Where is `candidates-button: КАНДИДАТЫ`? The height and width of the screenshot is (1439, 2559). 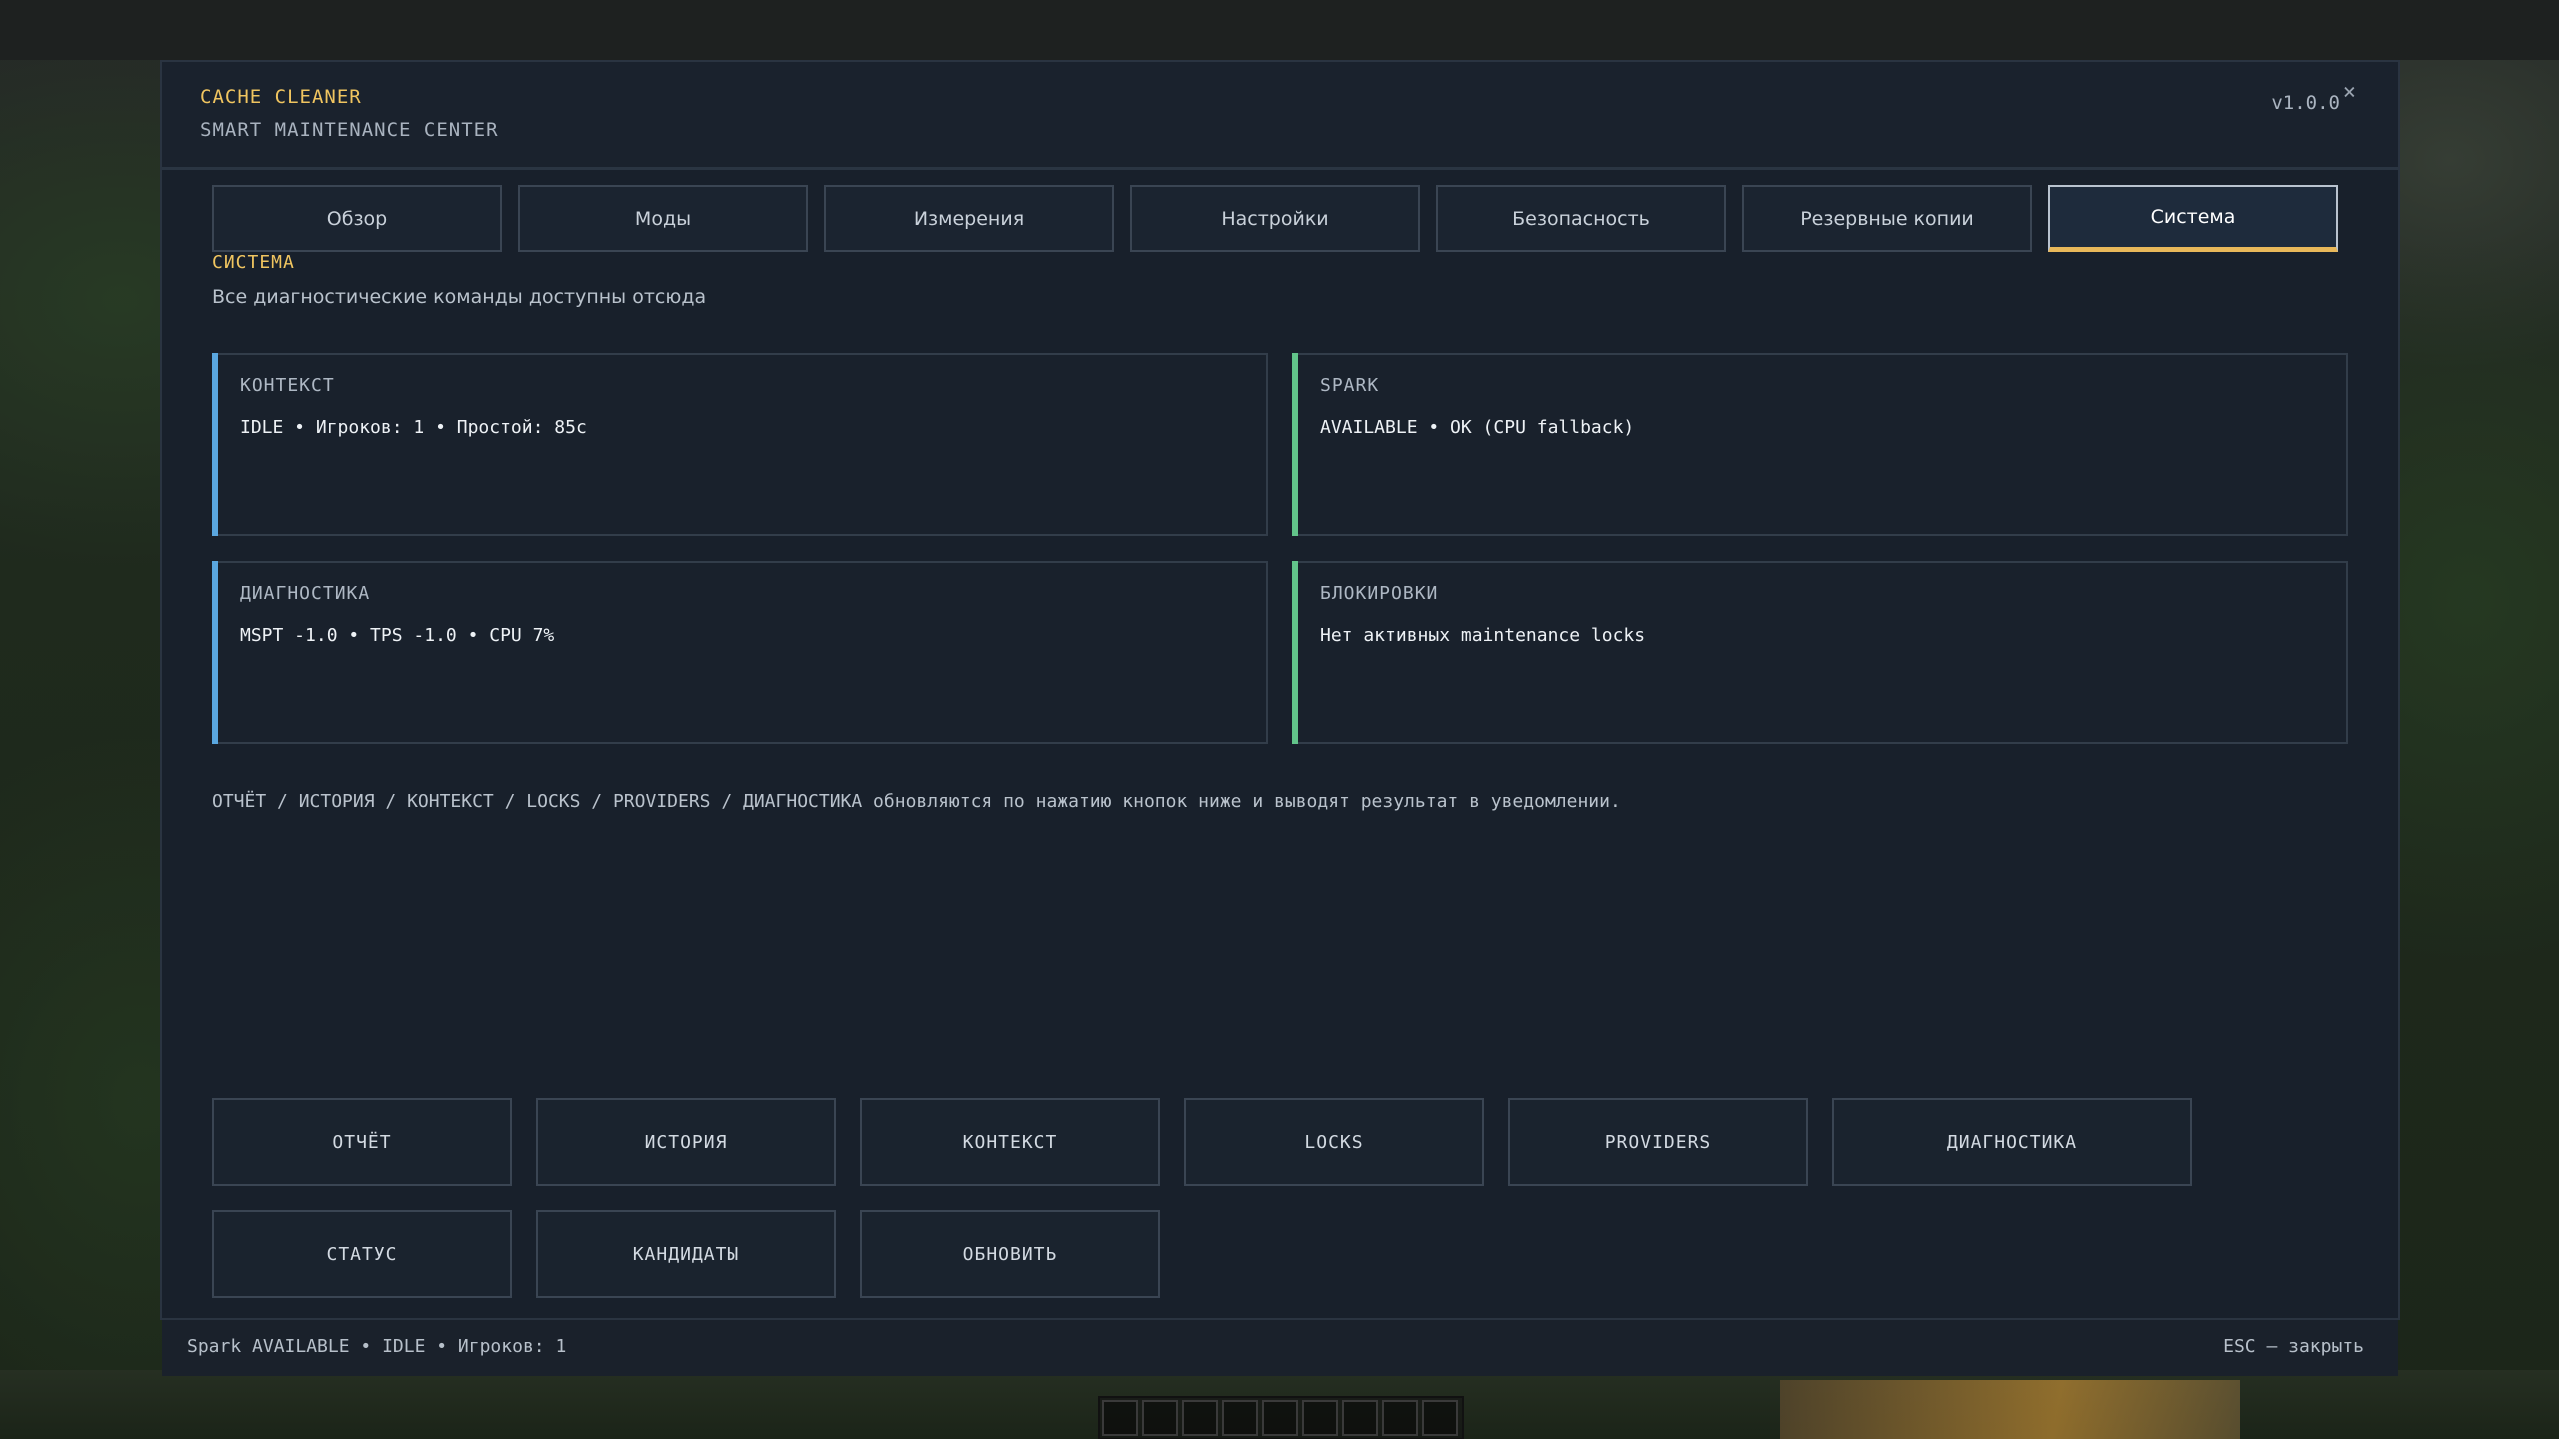 candidates-button: КАНДИДАТЫ is located at coordinates (686, 1254).